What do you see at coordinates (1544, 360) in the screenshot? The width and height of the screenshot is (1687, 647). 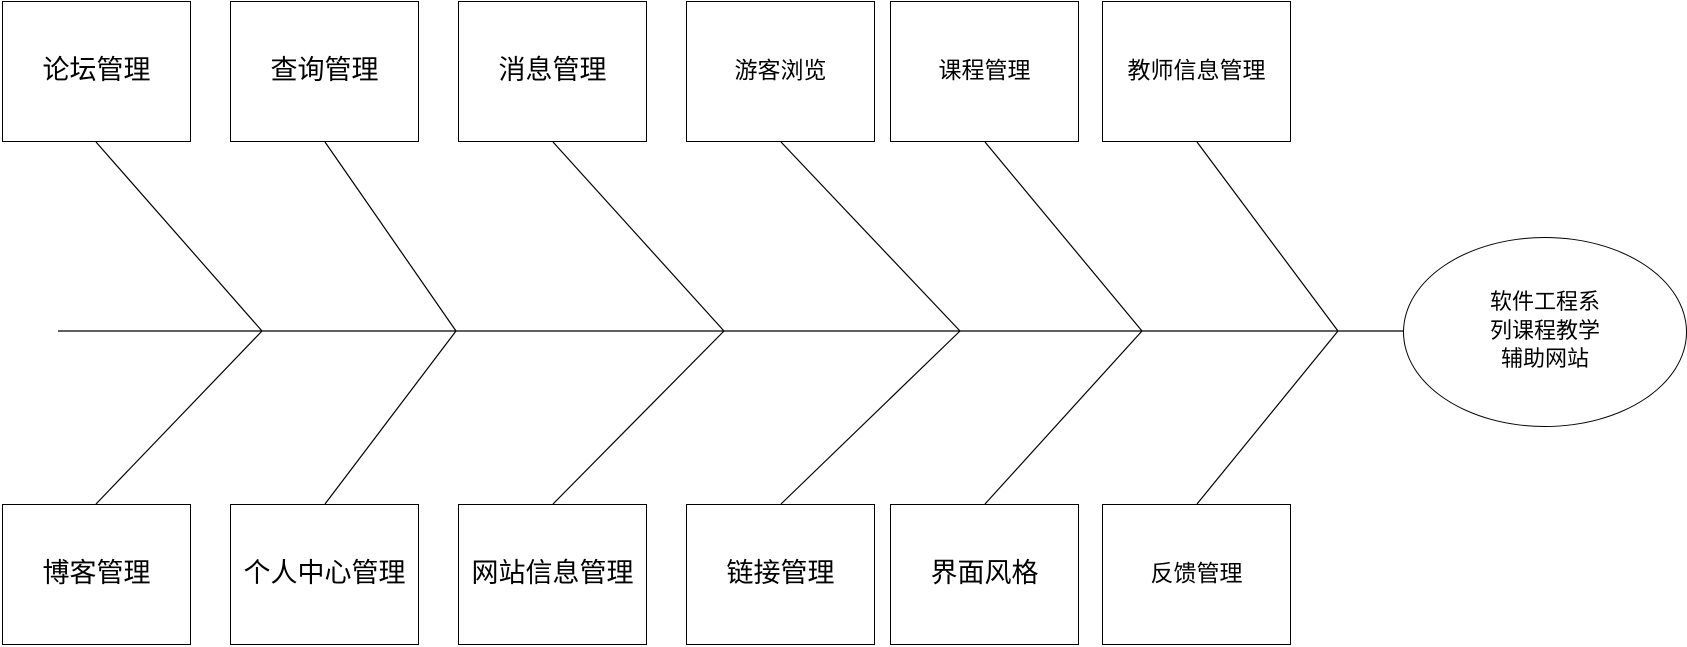 I see `effect-line-3: 辅助网站` at bounding box center [1544, 360].